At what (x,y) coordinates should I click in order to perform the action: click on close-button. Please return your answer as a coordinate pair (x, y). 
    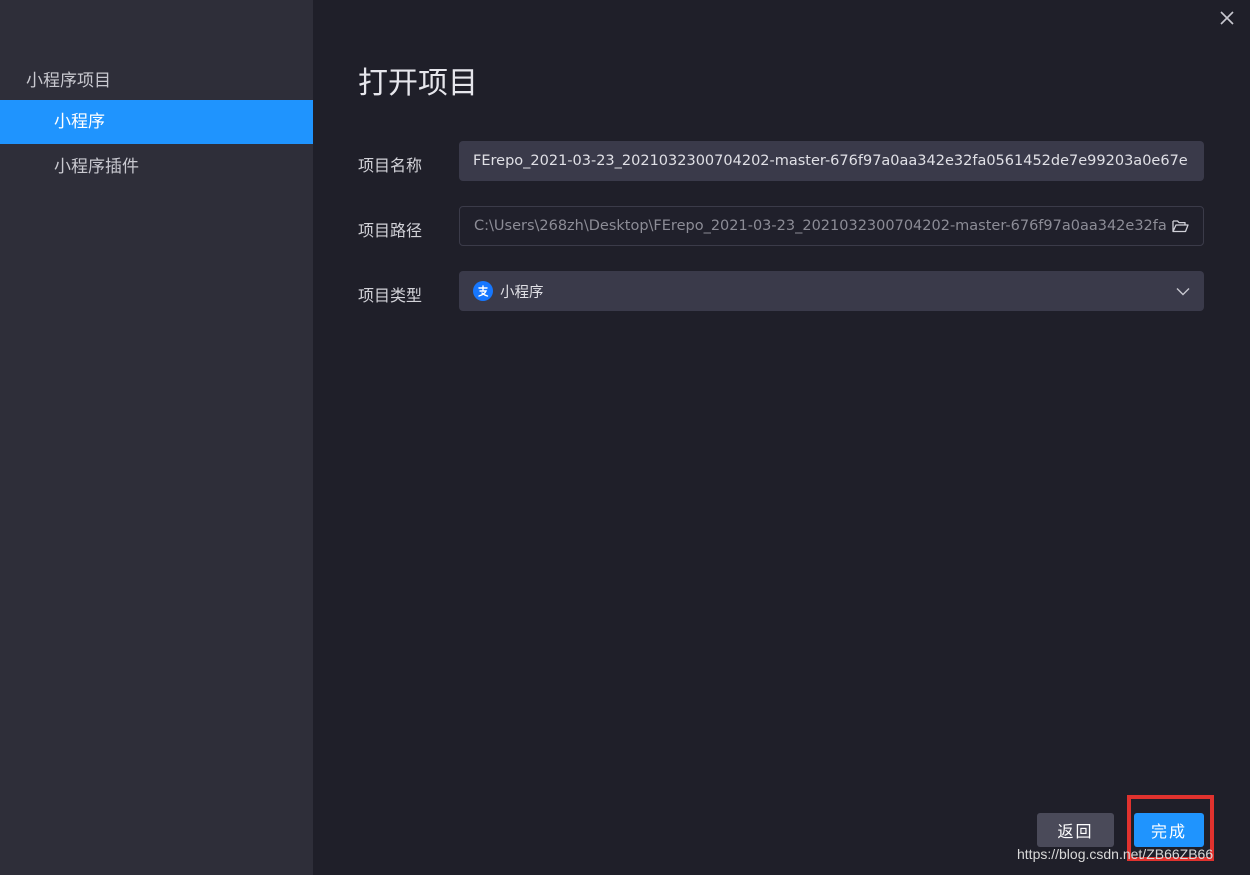
    Looking at the image, I should click on (1227, 18).